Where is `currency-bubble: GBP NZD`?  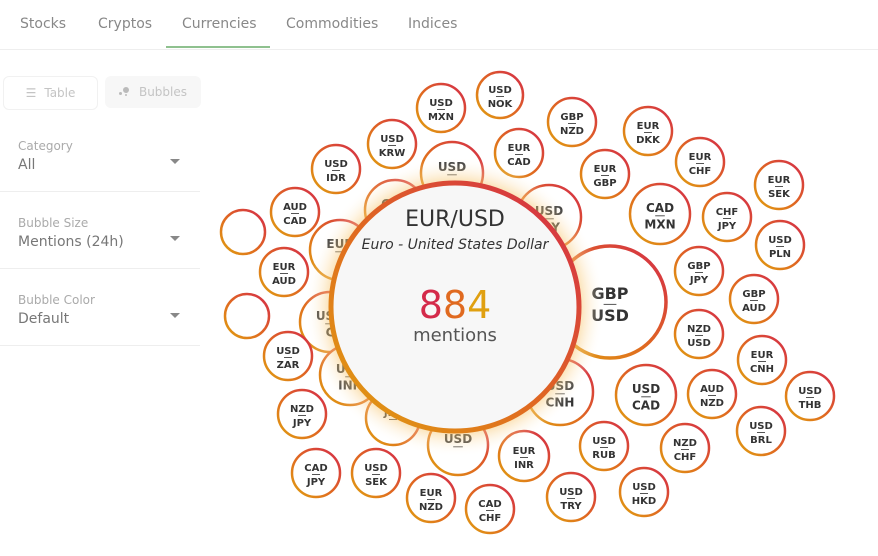
currency-bubble: GBP NZD is located at coordinates (572, 122).